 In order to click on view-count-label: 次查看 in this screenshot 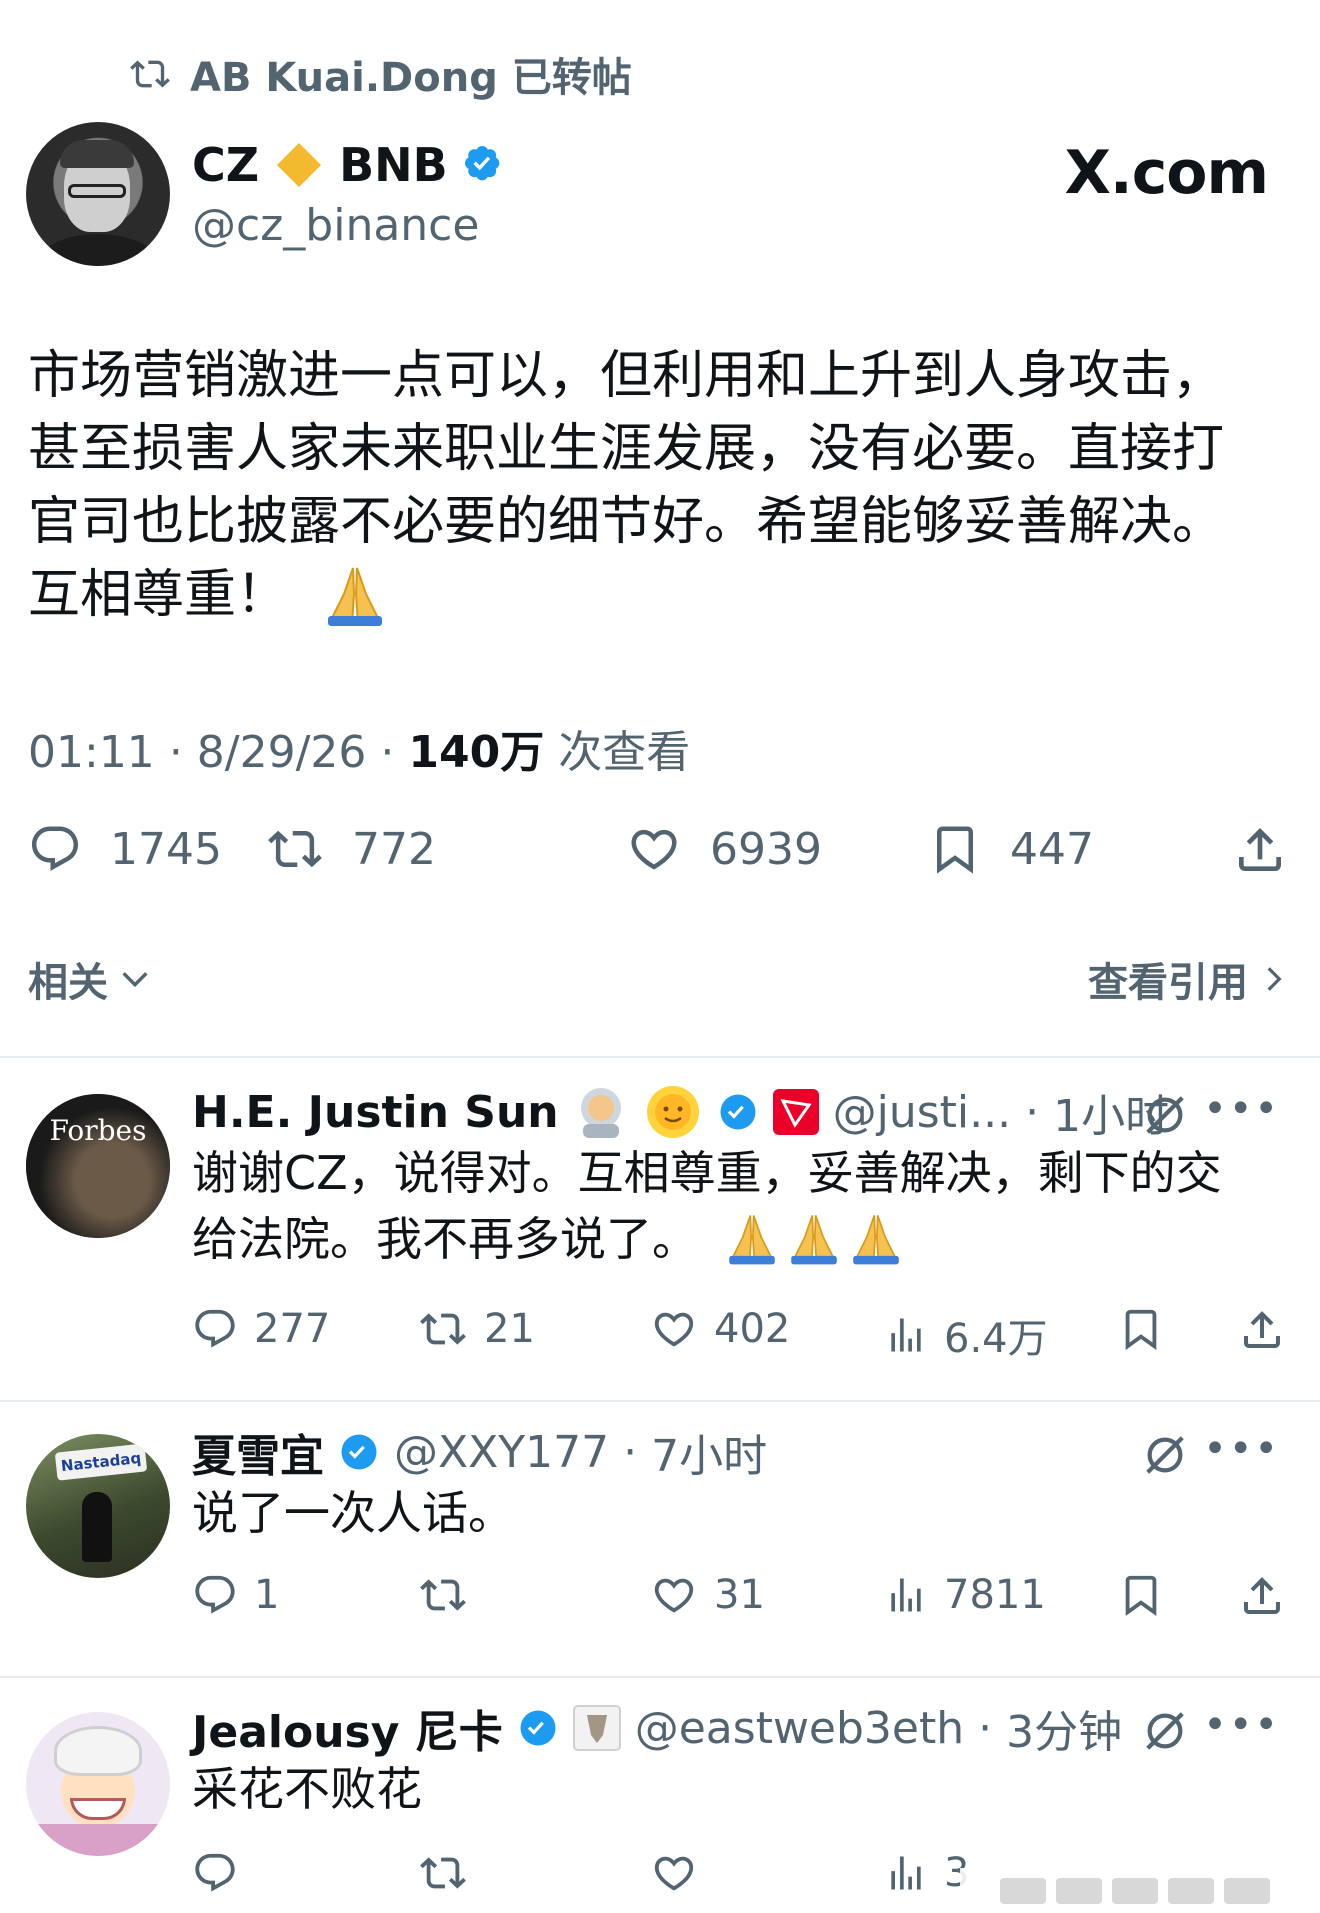, I will do `click(624, 752)`.